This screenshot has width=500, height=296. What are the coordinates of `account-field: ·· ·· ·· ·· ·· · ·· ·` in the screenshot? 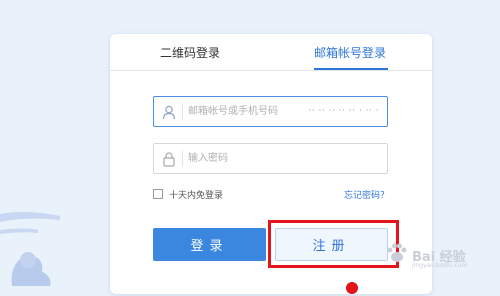 It's located at (270, 111).